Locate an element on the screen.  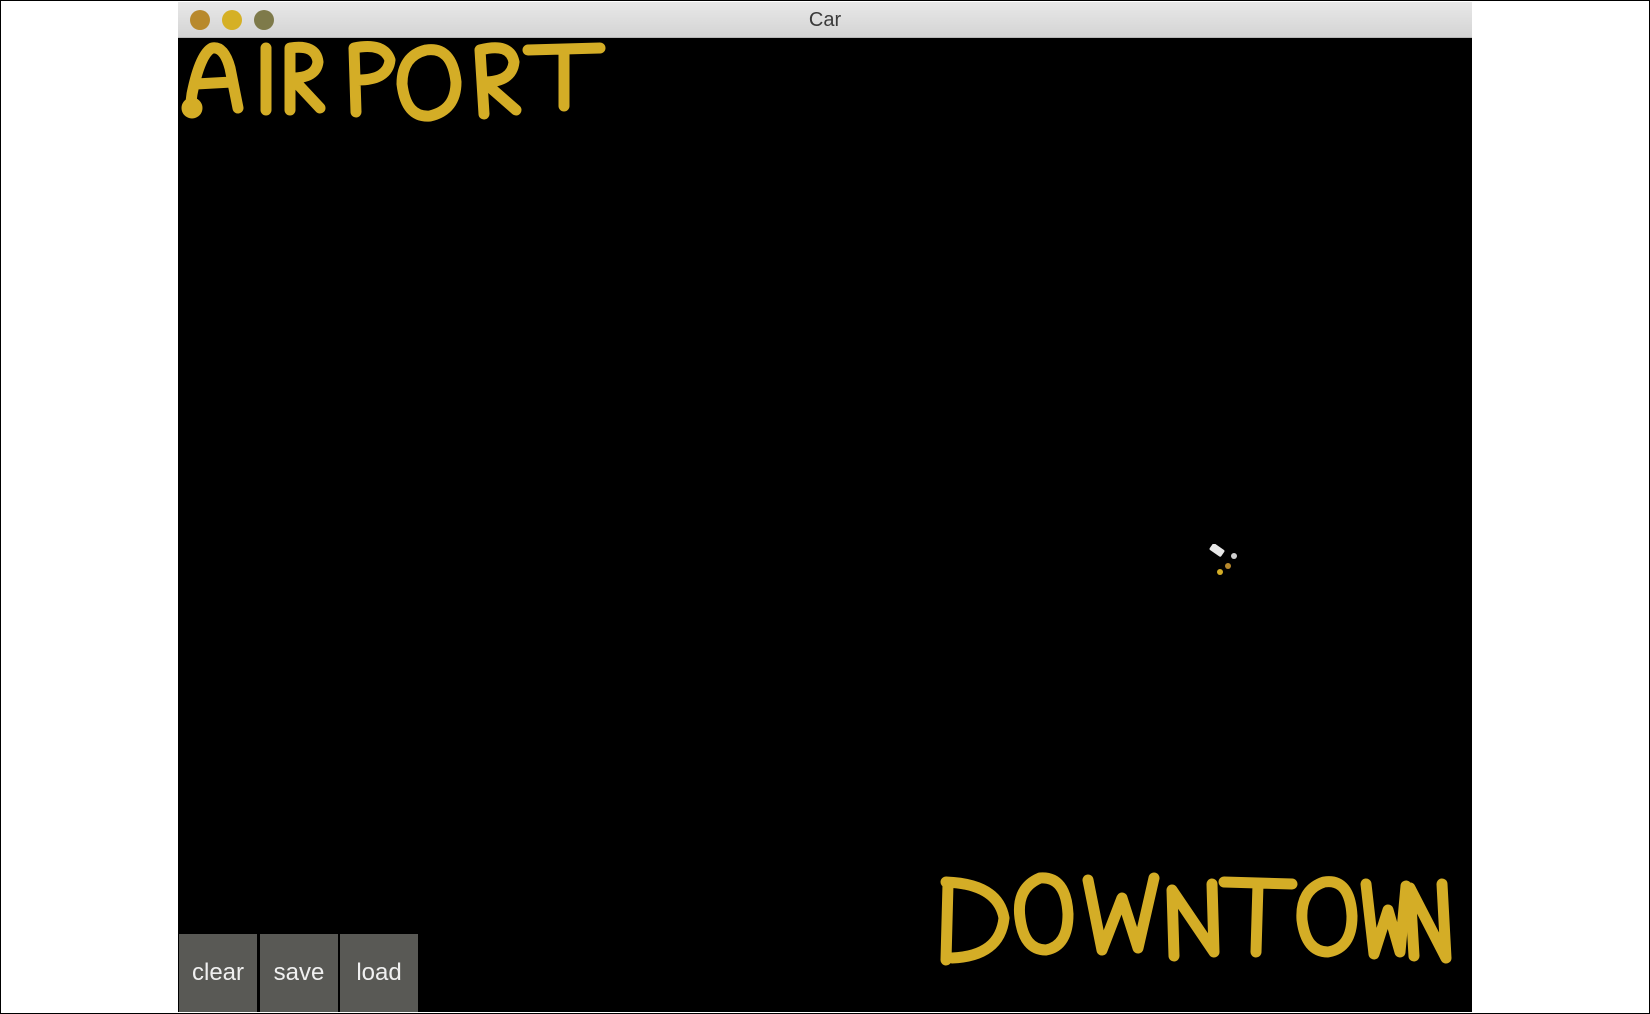
title-bar: Car is located at coordinates (825, 20).